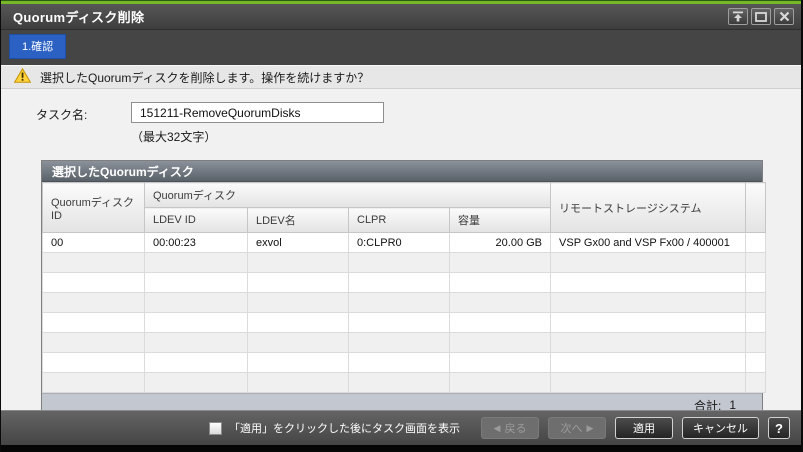 Image resolution: width=803 pixels, height=452 pixels. I want to click on show-task-screen-option: 「適用」をクリックした後にタスク画面を表示, so click(334, 428).